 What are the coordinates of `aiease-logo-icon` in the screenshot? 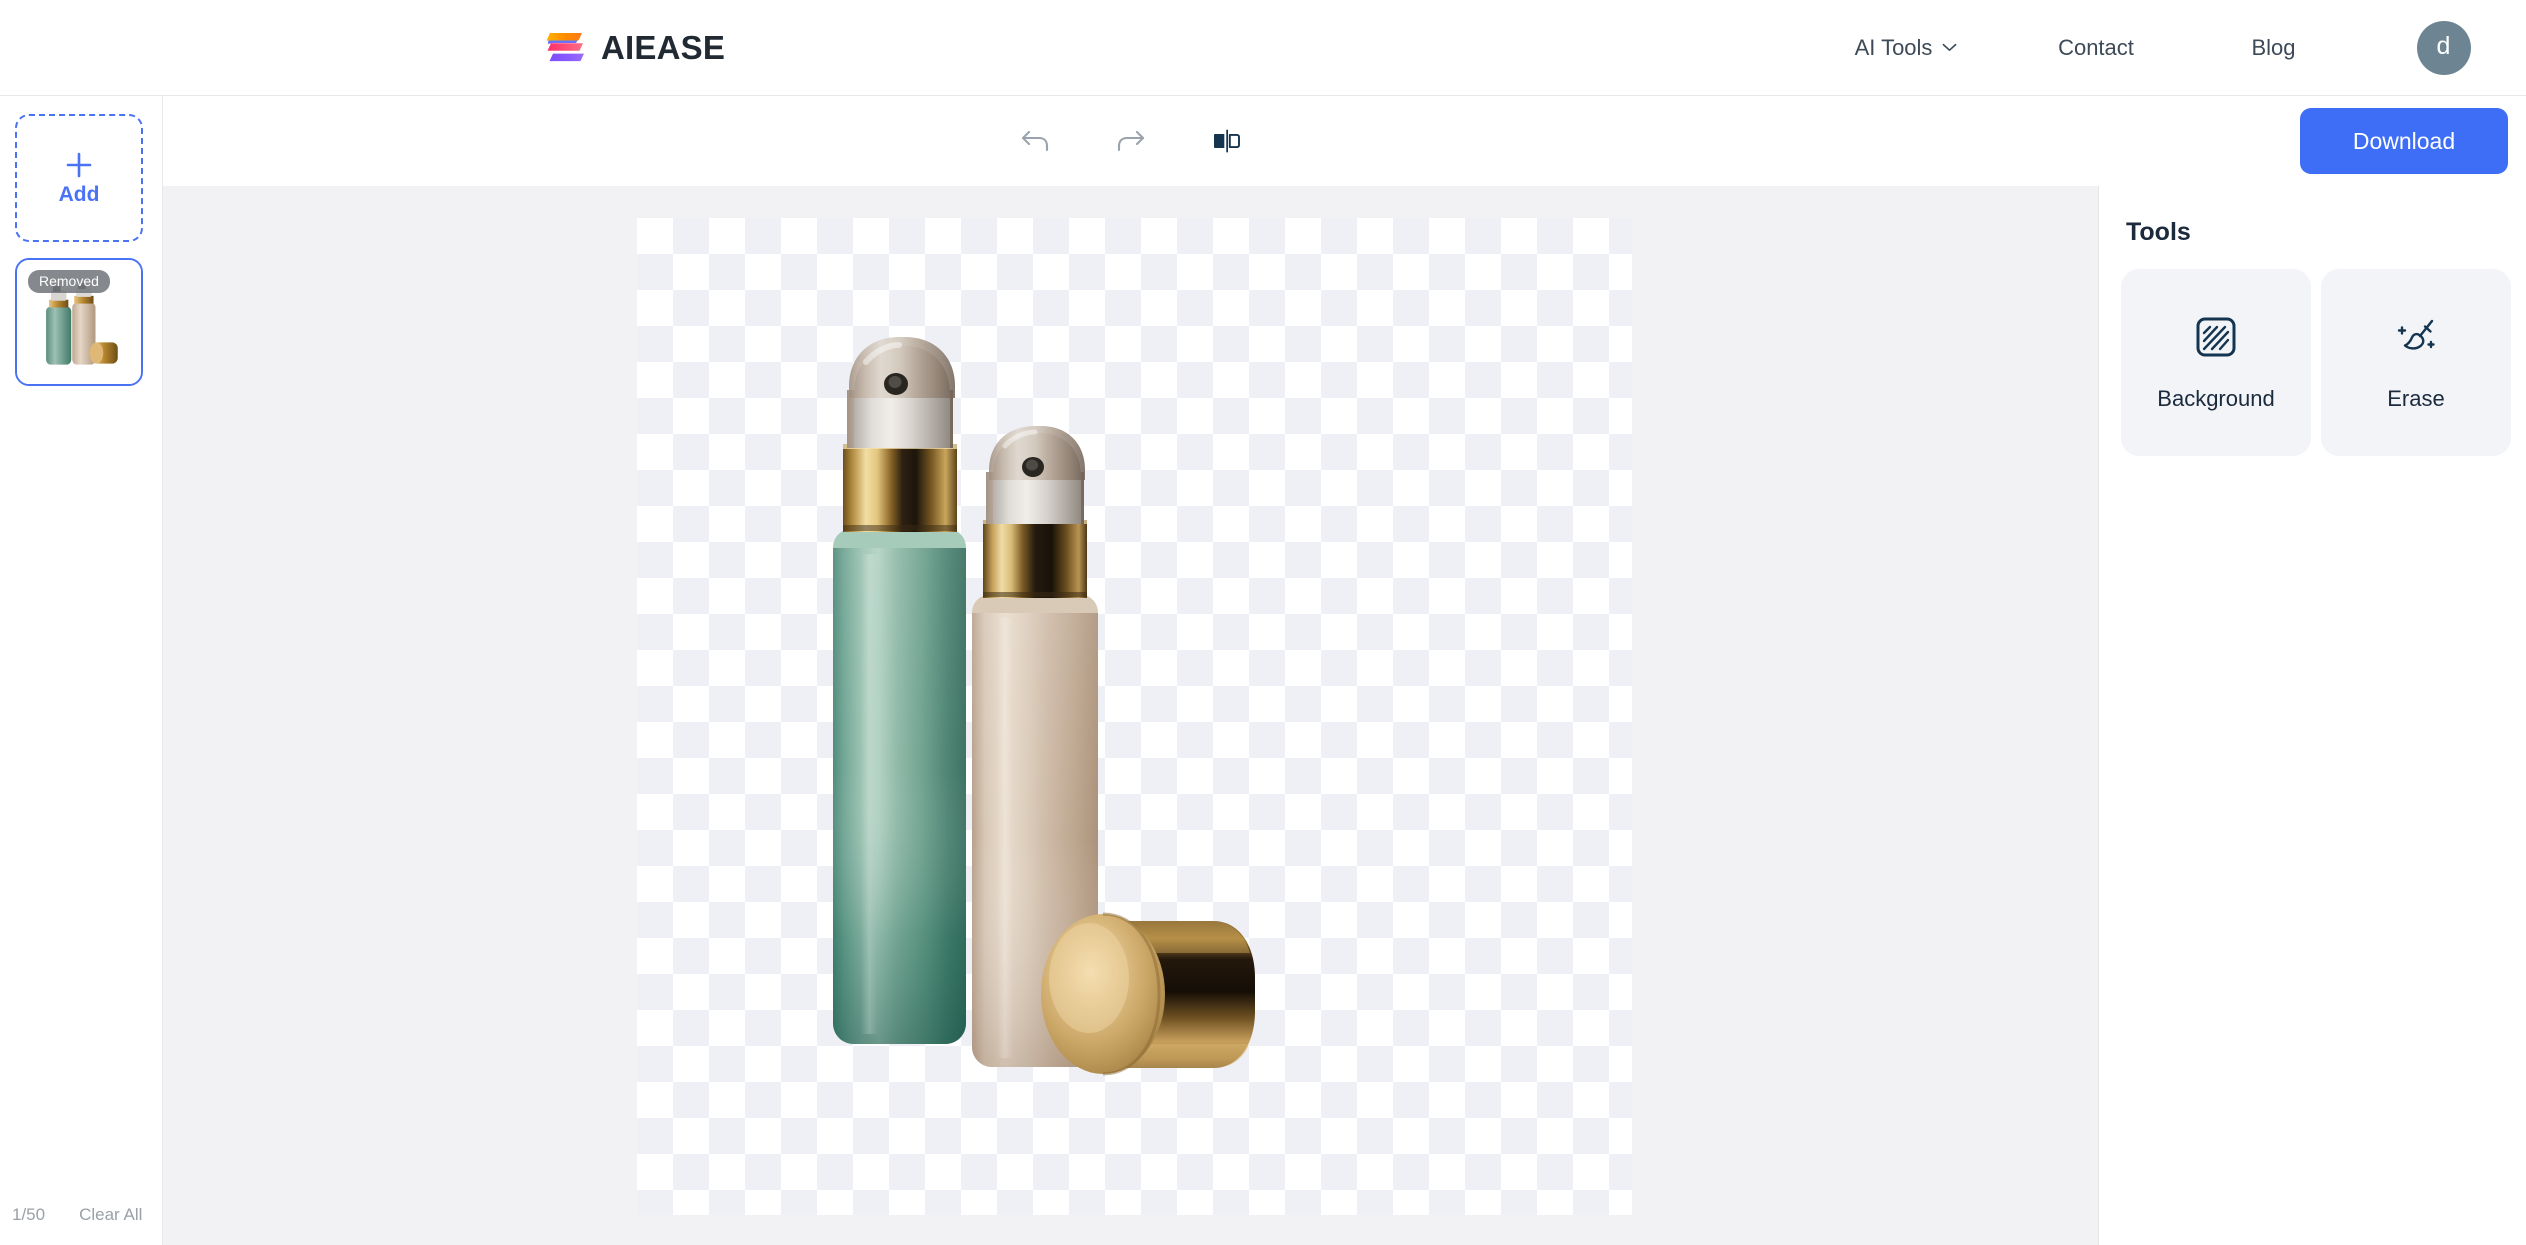 It's located at (565, 46).